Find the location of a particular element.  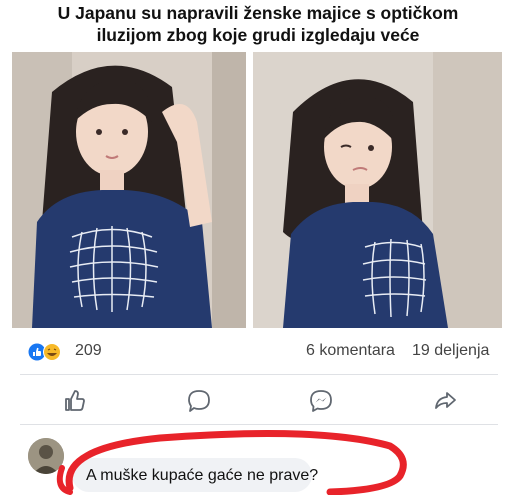

reaction-count: 209 is located at coordinates (88, 351).